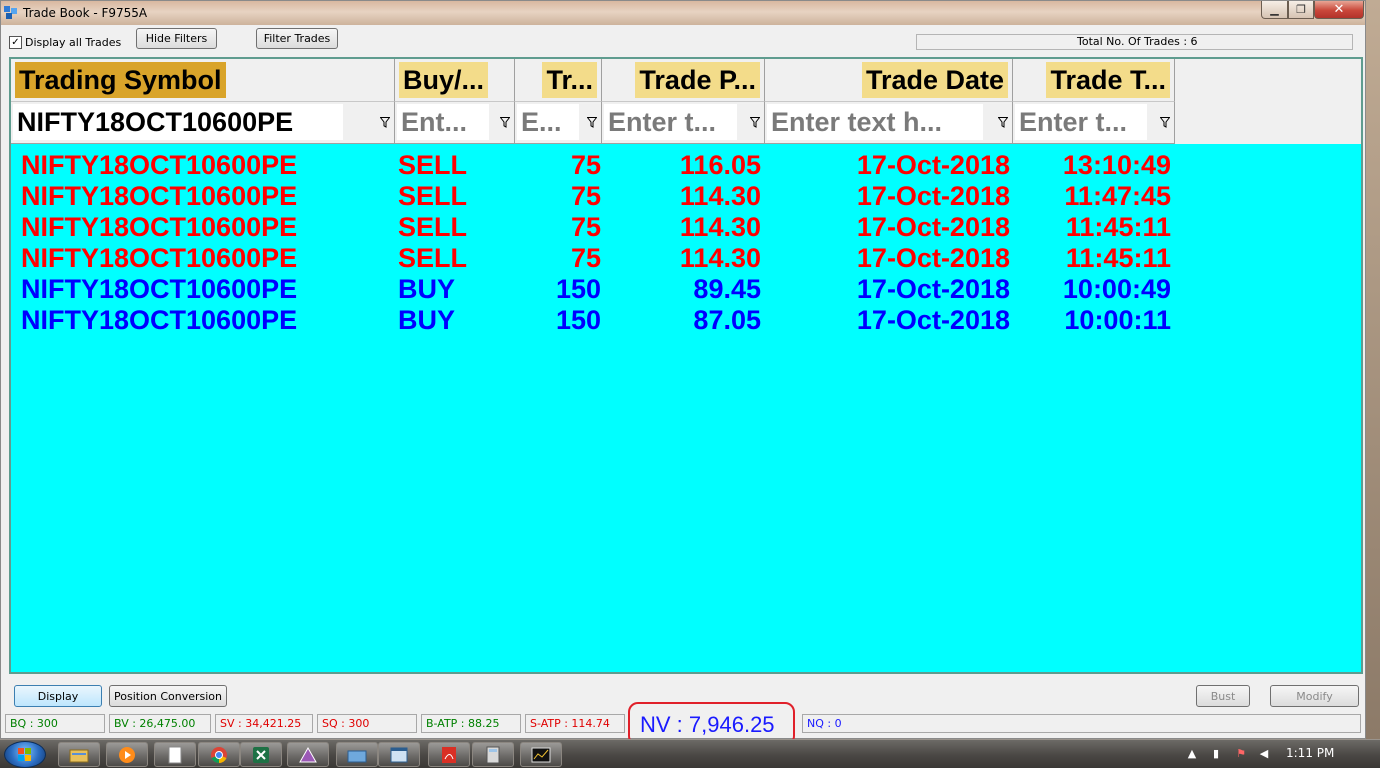  What do you see at coordinates (449, 754) in the screenshot?
I see `pdf-taskbar-button` at bounding box center [449, 754].